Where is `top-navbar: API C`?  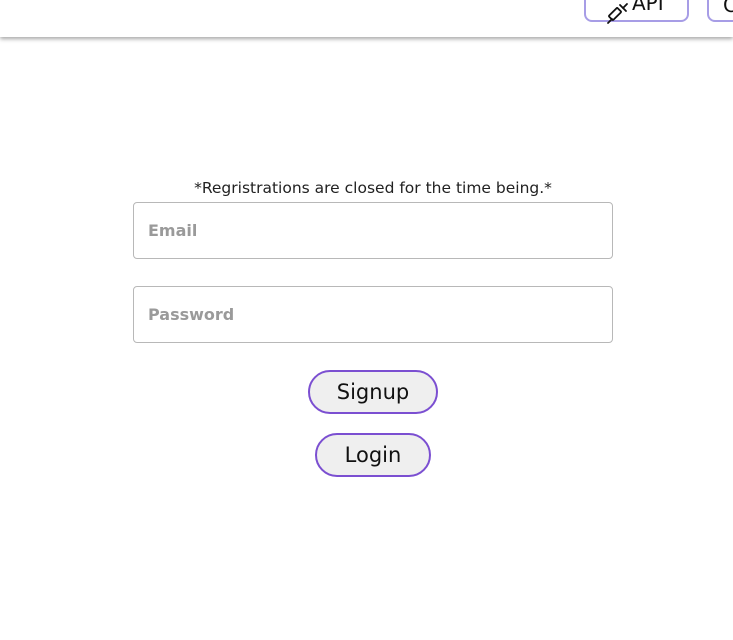 top-navbar: API C is located at coordinates (366, 18).